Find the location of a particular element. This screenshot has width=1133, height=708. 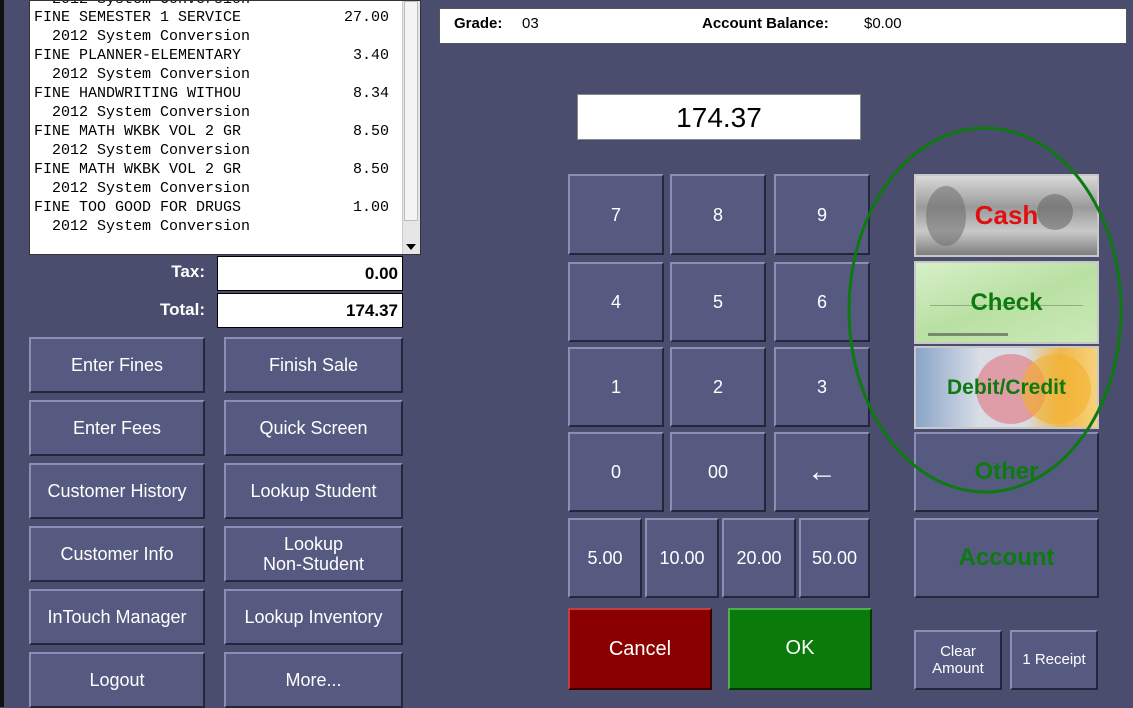

intouch-manager-button: InTouch Manager is located at coordinates (117, 617).